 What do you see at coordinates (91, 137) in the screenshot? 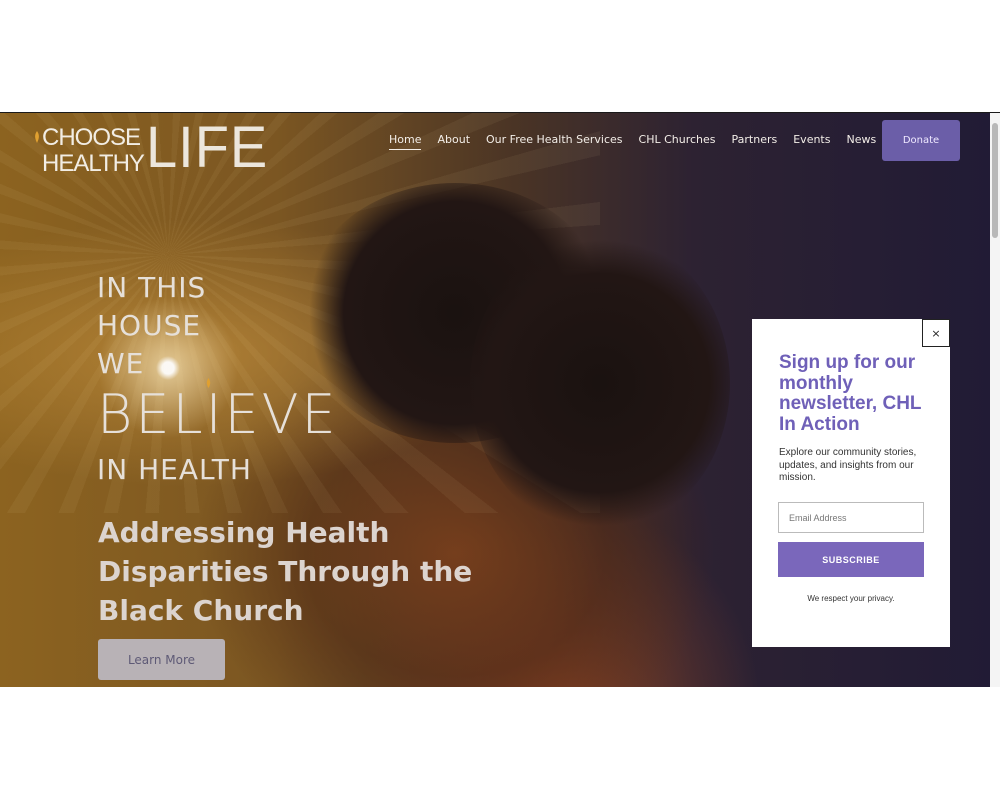
I see `logo-line1: CHOOSE` at bounding box center [91, 137].